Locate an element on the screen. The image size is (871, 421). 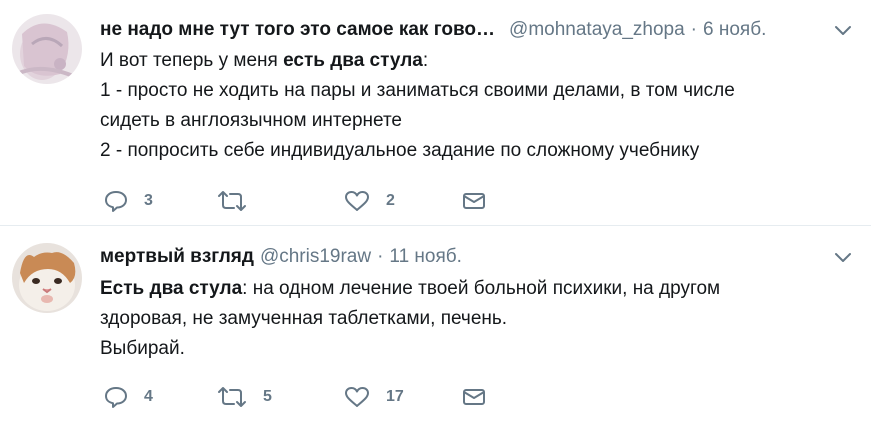
bold-text: есть два стула is located at coordinates (353, 60).